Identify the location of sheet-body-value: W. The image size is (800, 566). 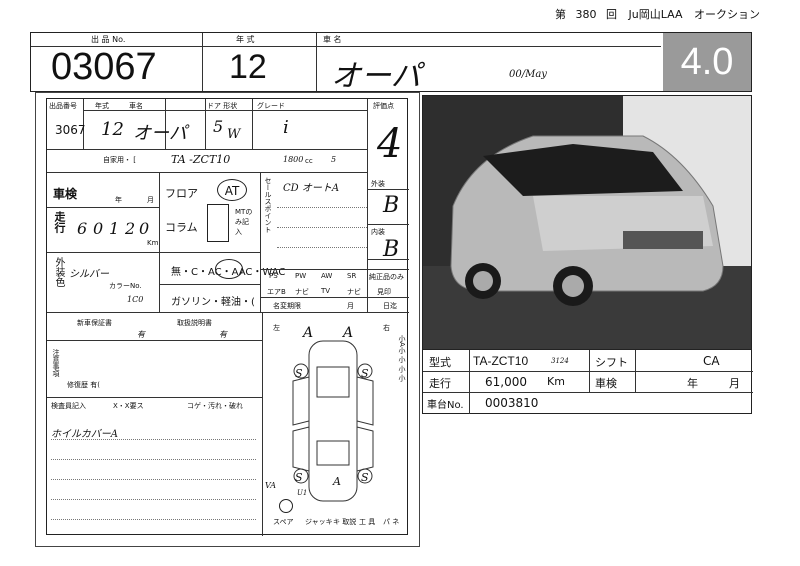
(234, 134).